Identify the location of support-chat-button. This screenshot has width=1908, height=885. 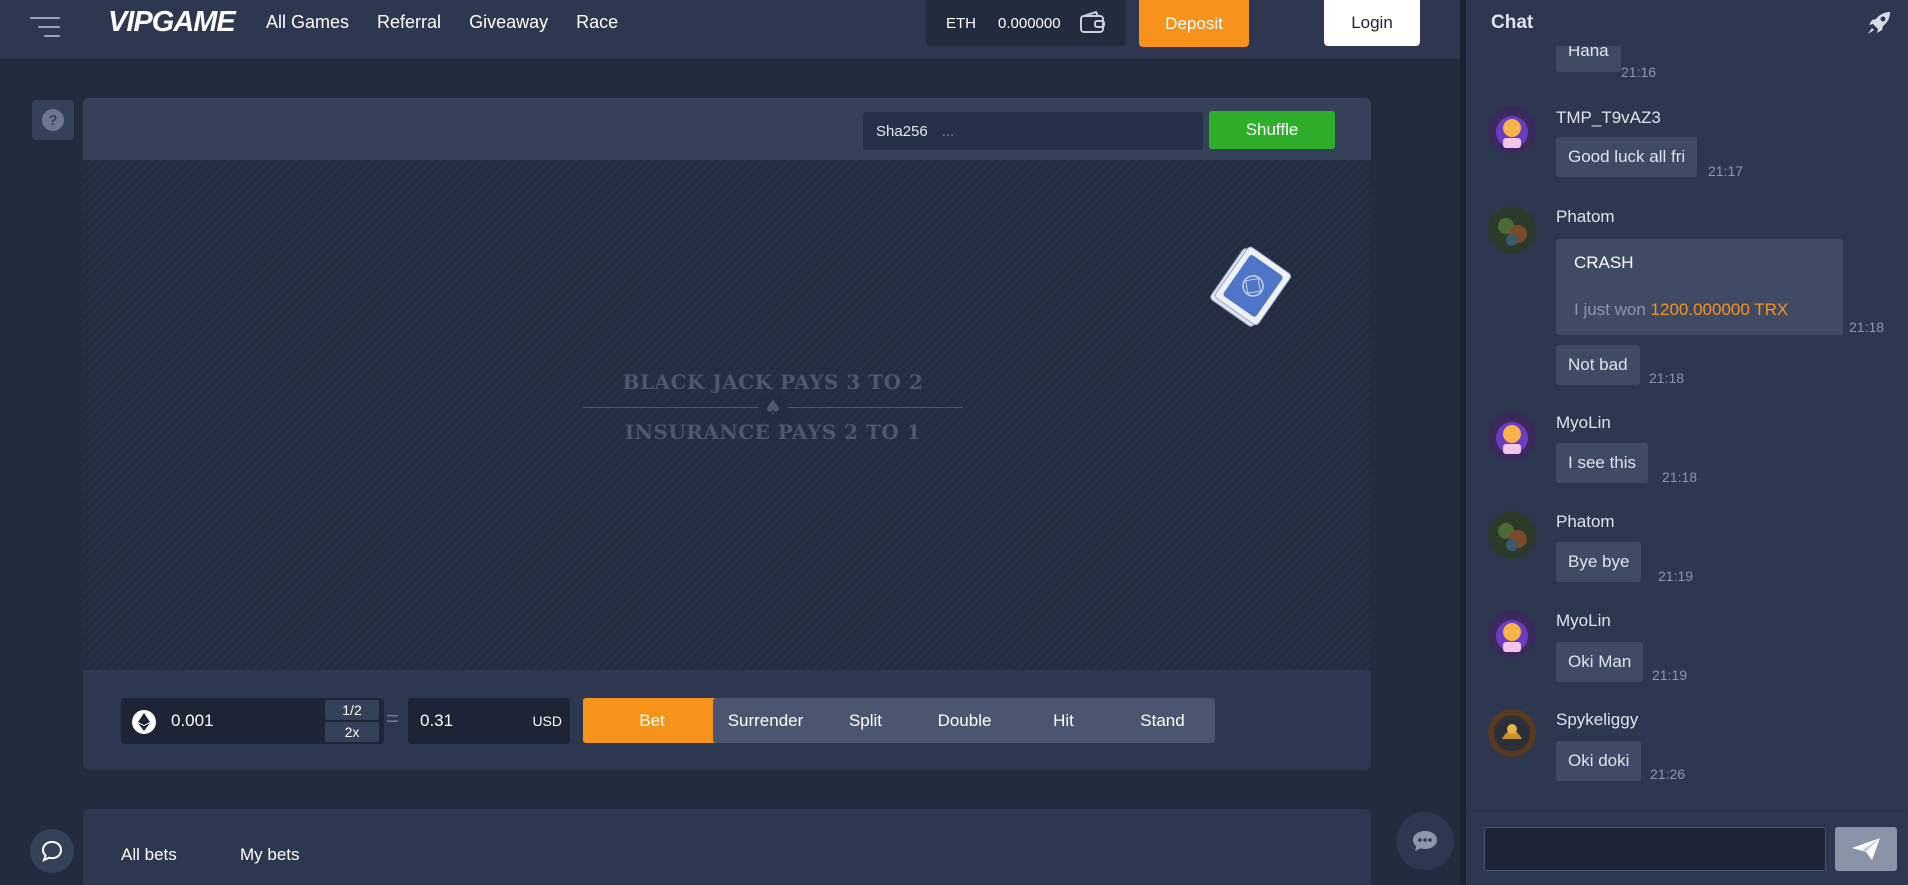
(1425, 841).